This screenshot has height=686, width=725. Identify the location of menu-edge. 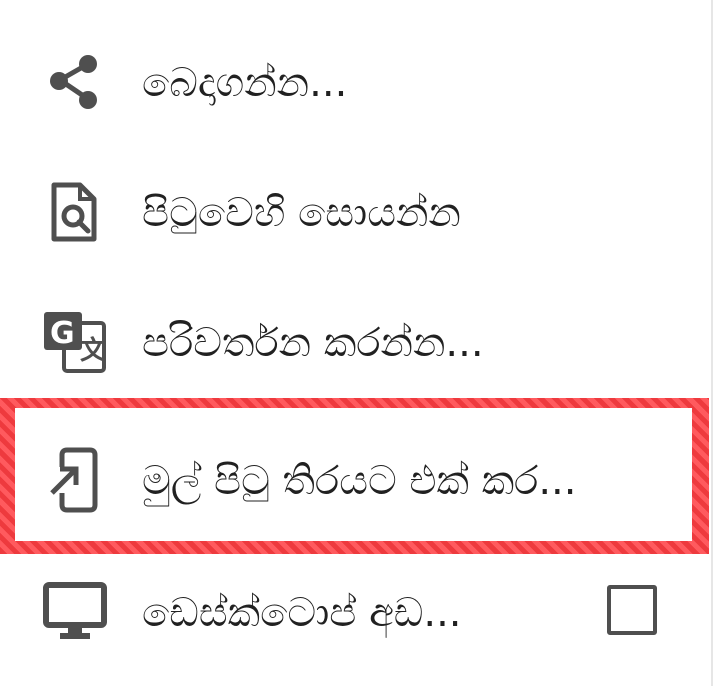
(712, 343).